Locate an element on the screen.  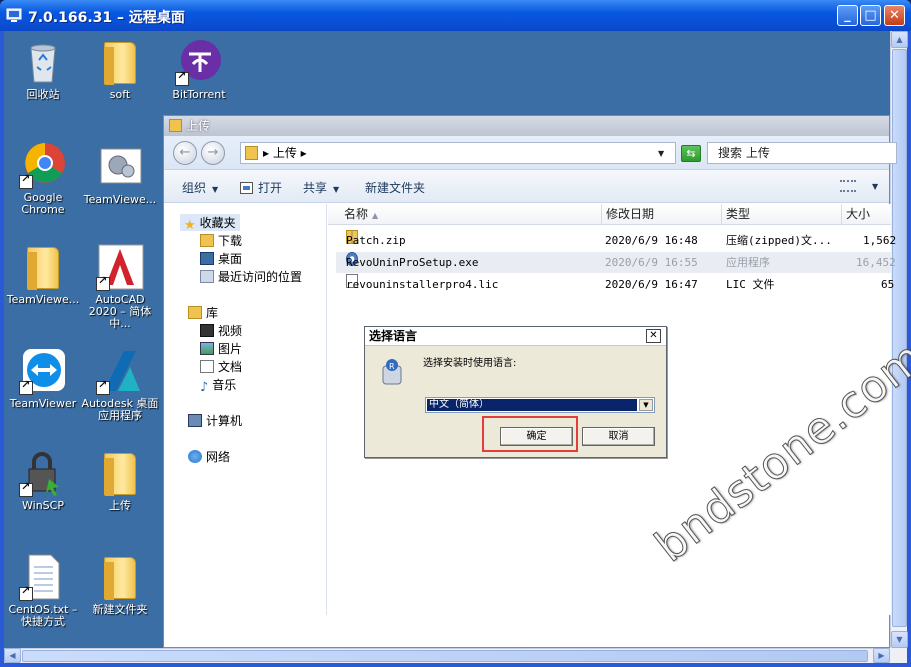
scroll-right-icon: ▶ is located at coordinates (881, 655).